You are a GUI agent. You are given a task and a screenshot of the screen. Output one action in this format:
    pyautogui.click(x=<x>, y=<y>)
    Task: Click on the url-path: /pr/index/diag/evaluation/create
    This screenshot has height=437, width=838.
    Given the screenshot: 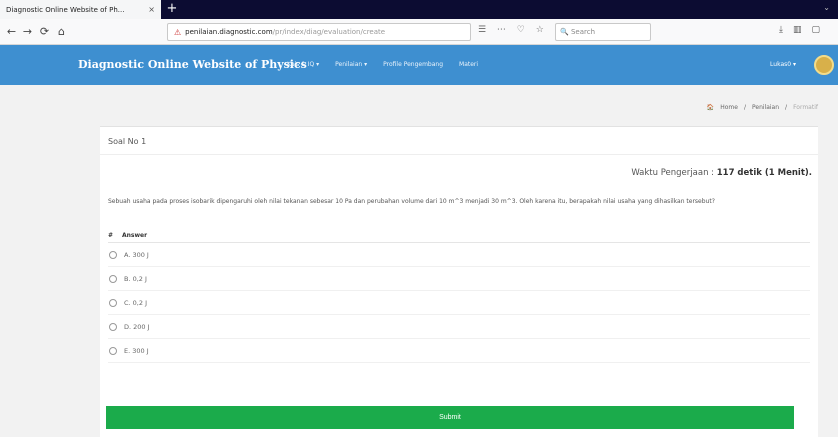 What is the action you would take?
    pyautogui.click(x=329, y=32)
    